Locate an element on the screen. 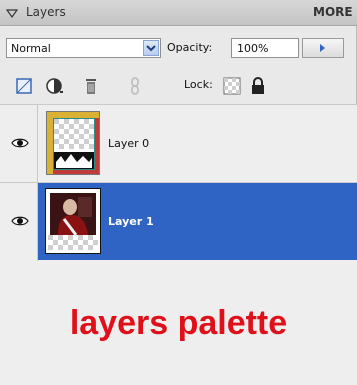 The image size is (357, 385). opacity-slider-button is located at coordinates (323, 48).